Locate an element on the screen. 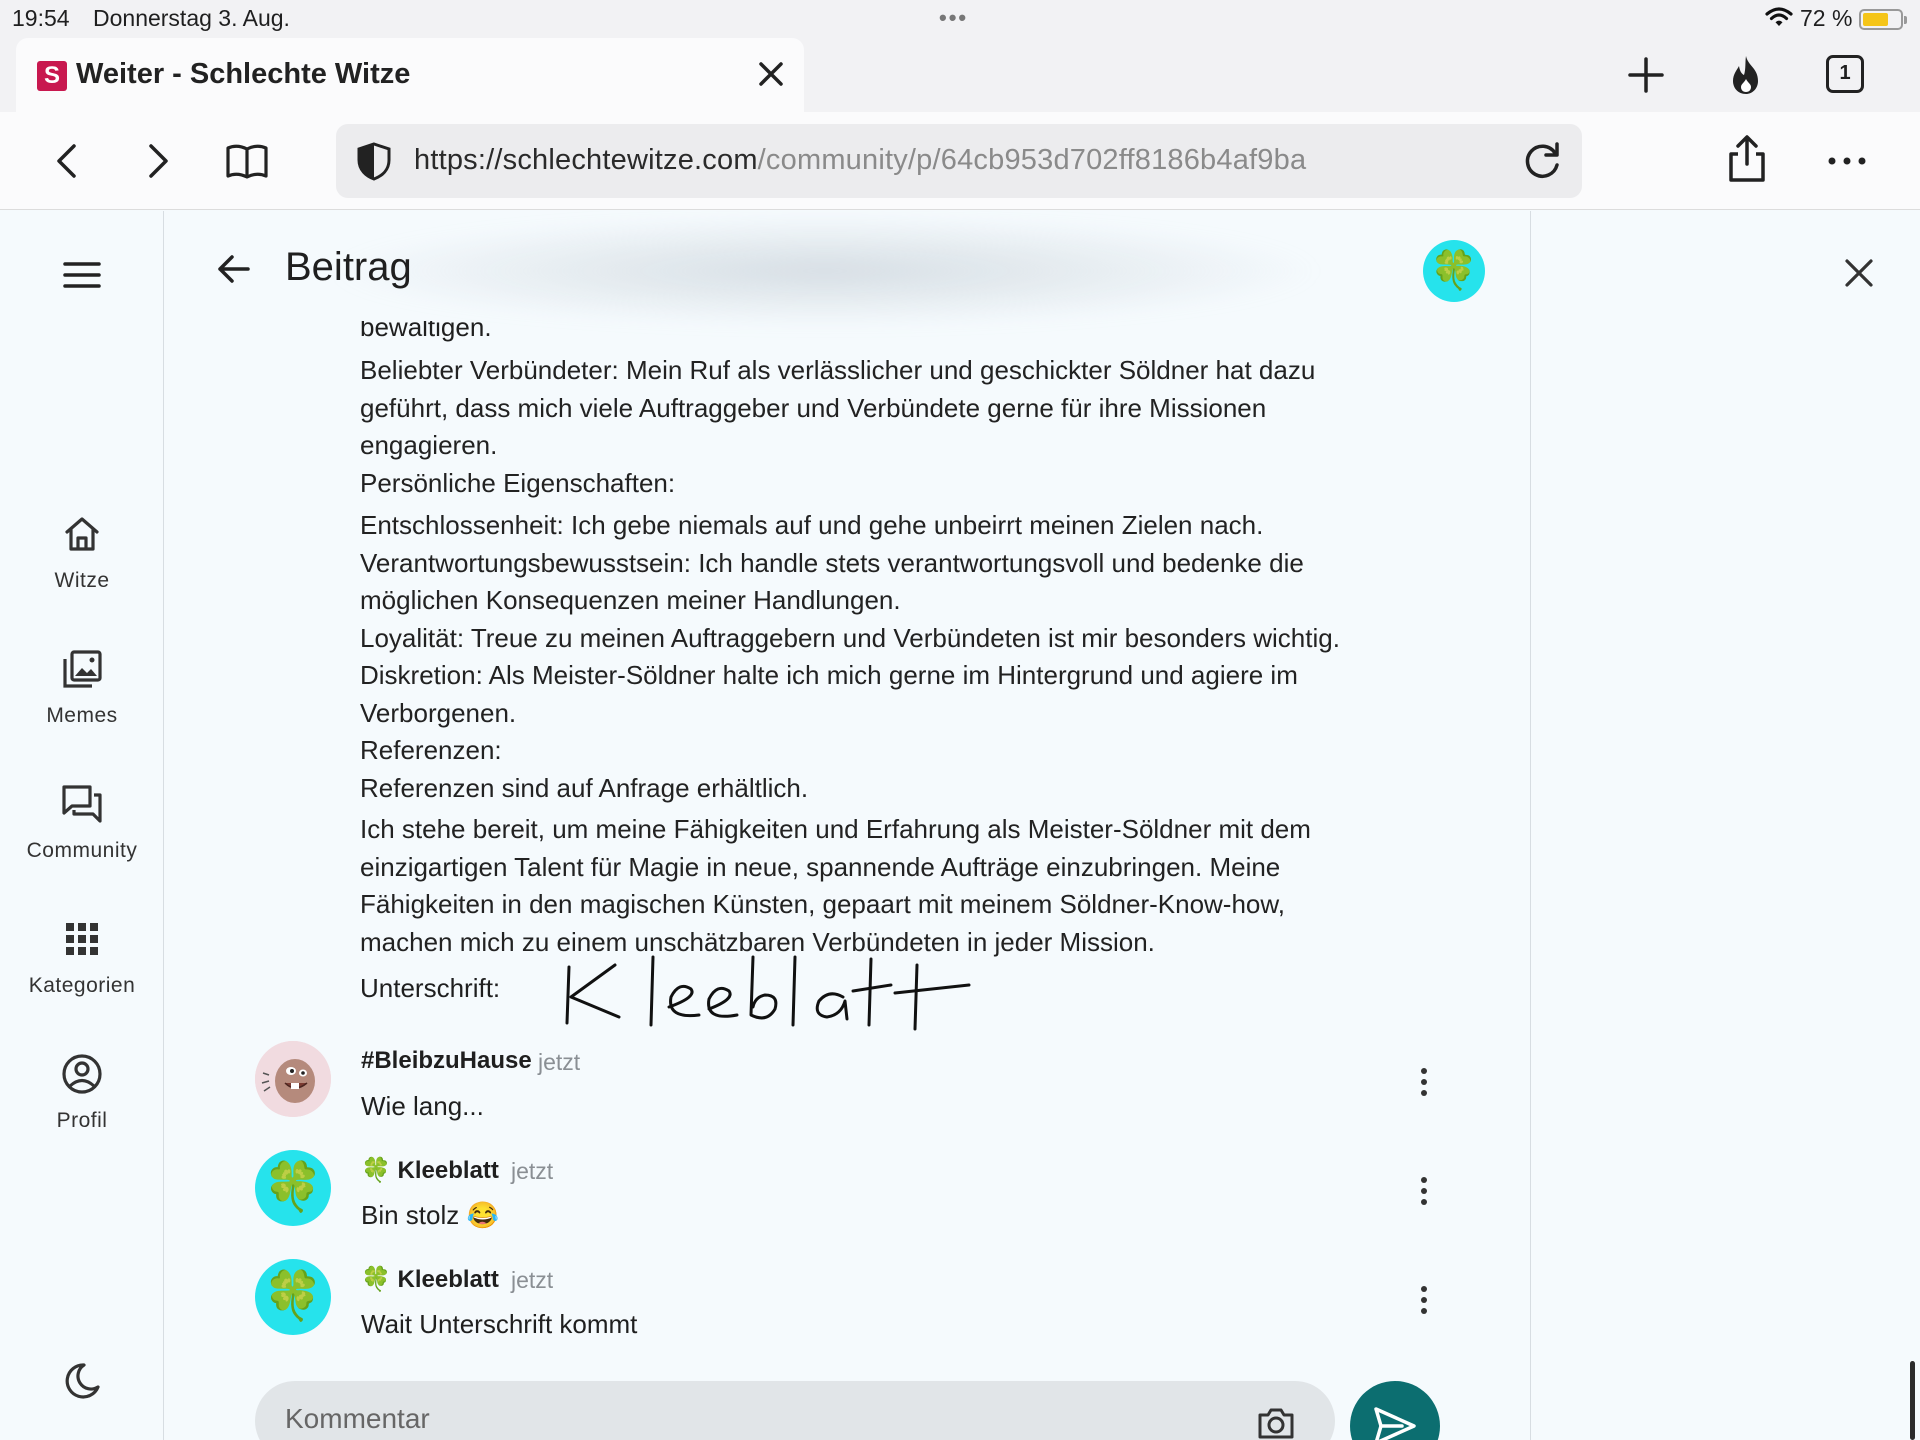  new-tab-plus-icon is located at coordinates (1646, 75).